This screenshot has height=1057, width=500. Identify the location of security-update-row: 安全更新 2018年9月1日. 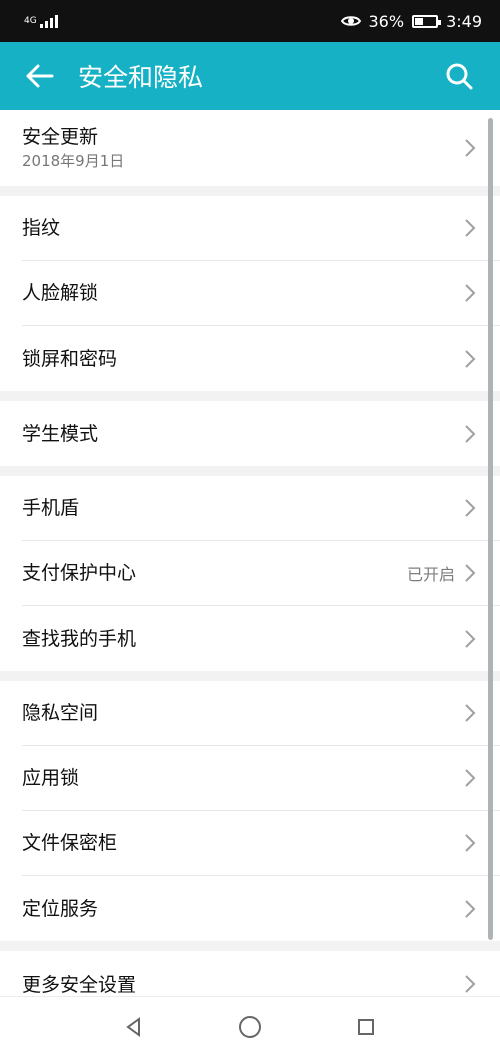
(261, 148).